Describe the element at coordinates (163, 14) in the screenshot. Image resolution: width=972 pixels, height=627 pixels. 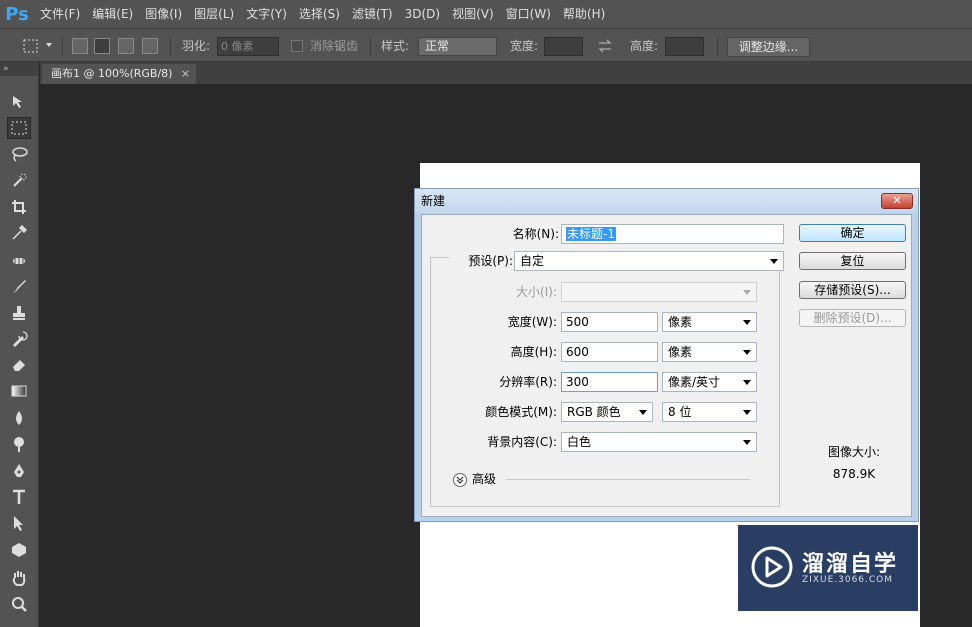
I see `menu-item: 图像(I)` at that location.